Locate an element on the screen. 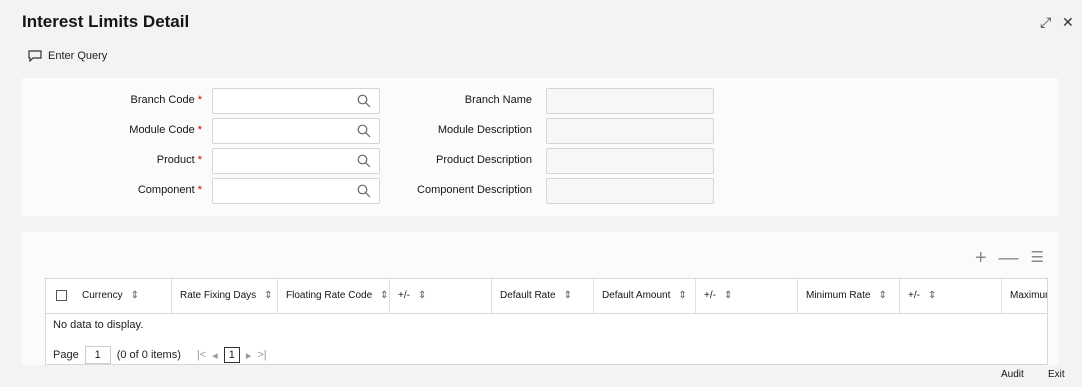 The width and height of the screenshot is (1082, 387). add-row-icon: + is located at coordinates (981, 258).